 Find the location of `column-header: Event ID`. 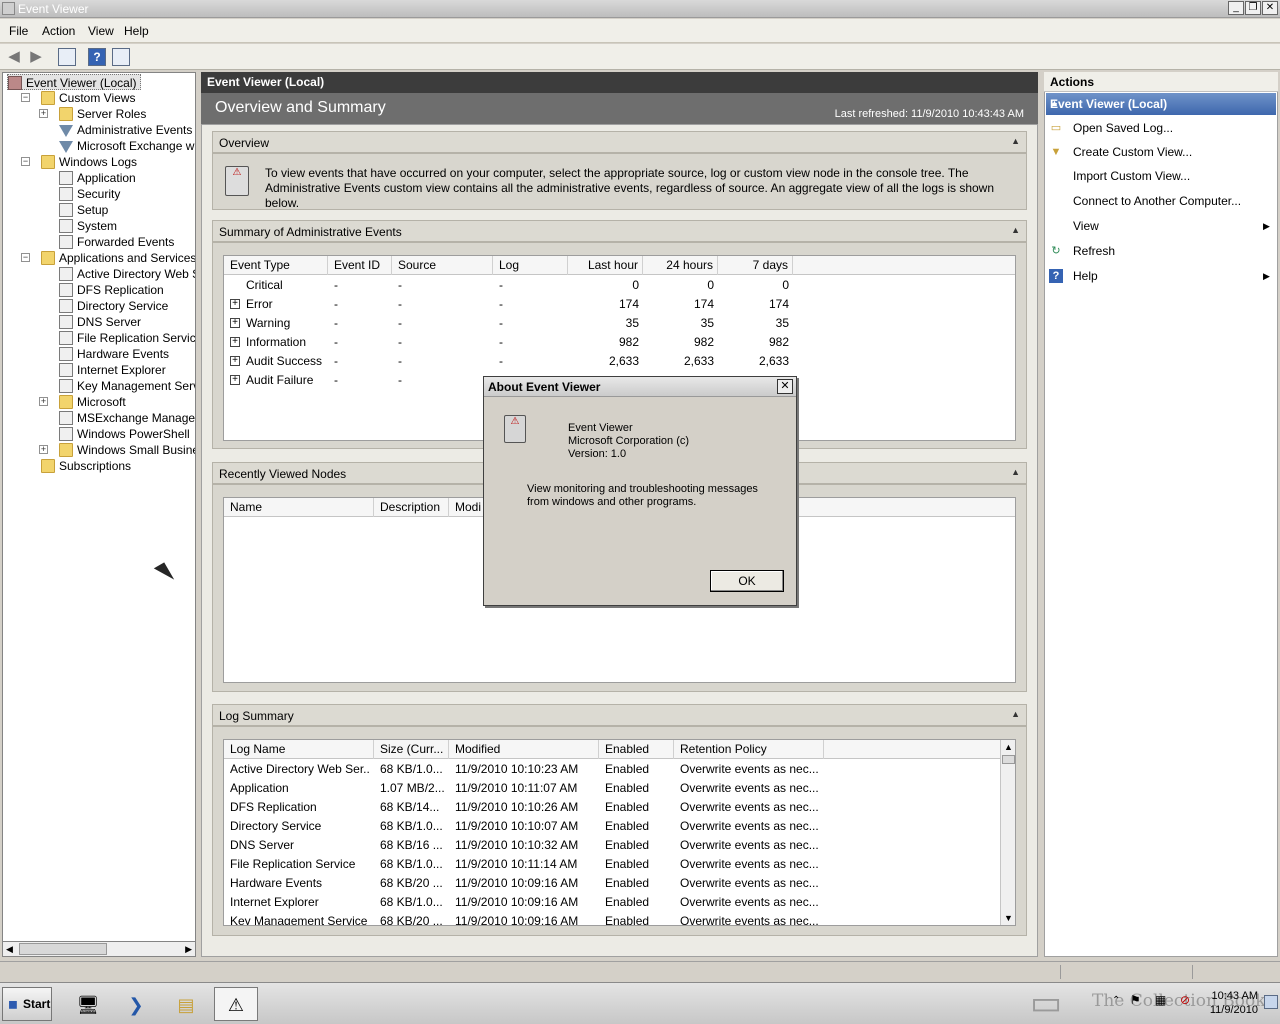

column-header: Event ID is located at coordinates (360, 265).